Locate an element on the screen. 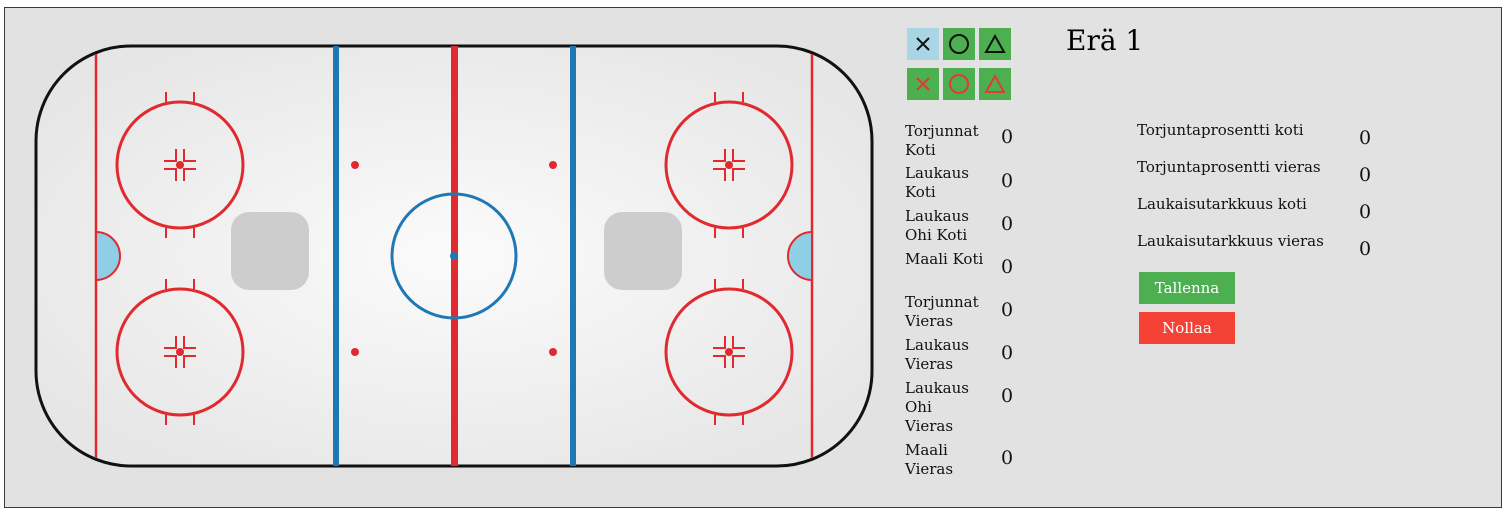  blue-line-left is located at coordinates (336, 256).